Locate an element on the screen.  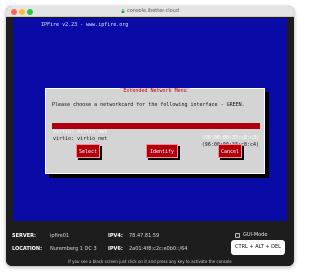
ipv4-label: IPV4: is located at coordinates (115, 236).